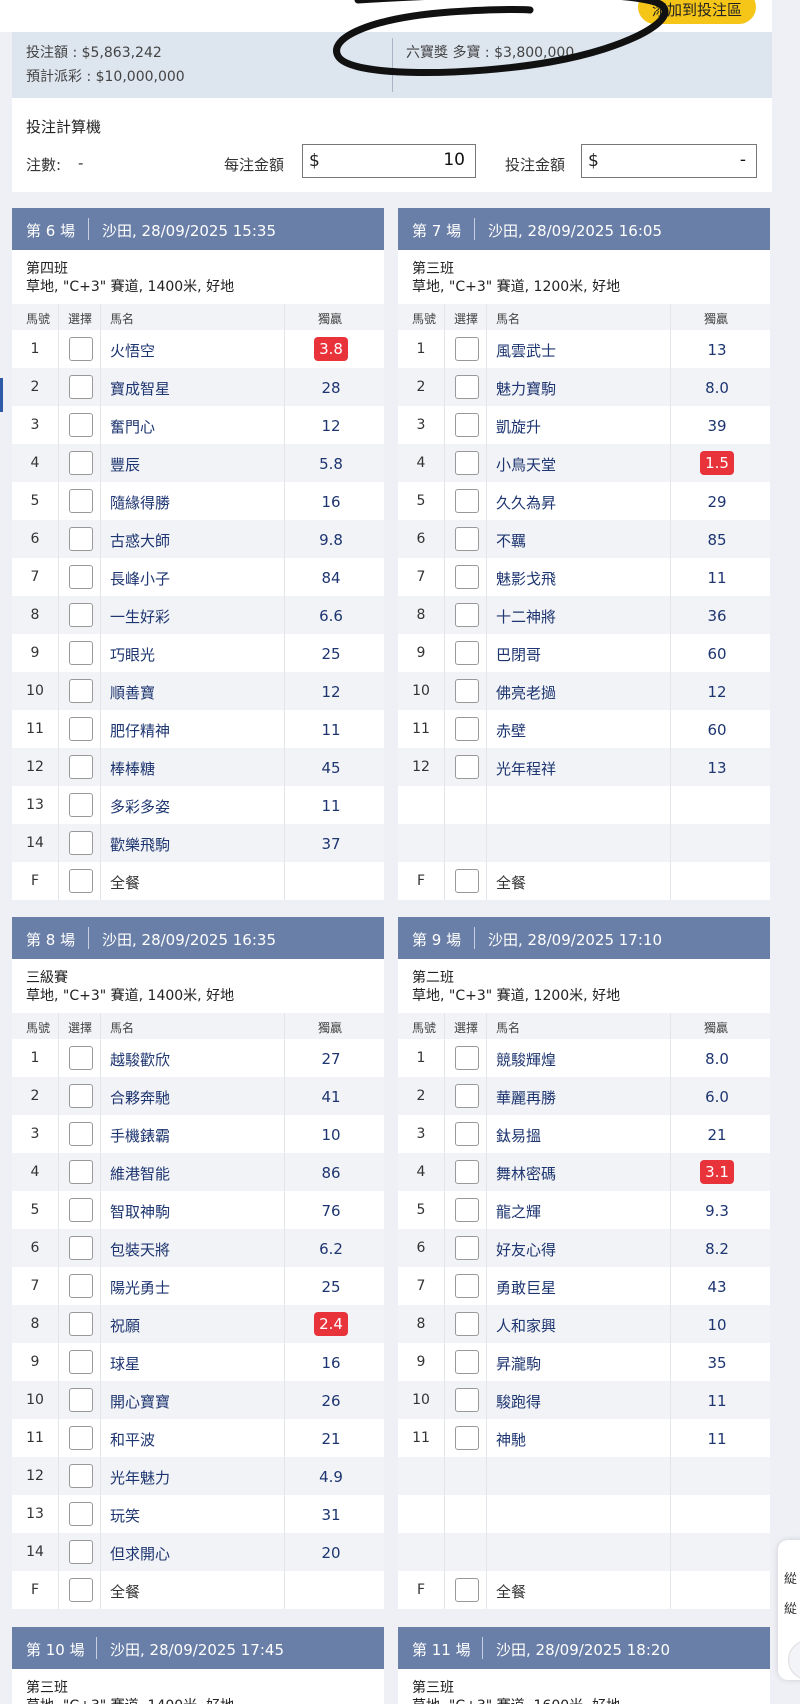 The image size is (800, 1704). Describe the element at coordinates (526, 1174) in the screenshot. I see `horse-name: 舞林密碼` at that location.